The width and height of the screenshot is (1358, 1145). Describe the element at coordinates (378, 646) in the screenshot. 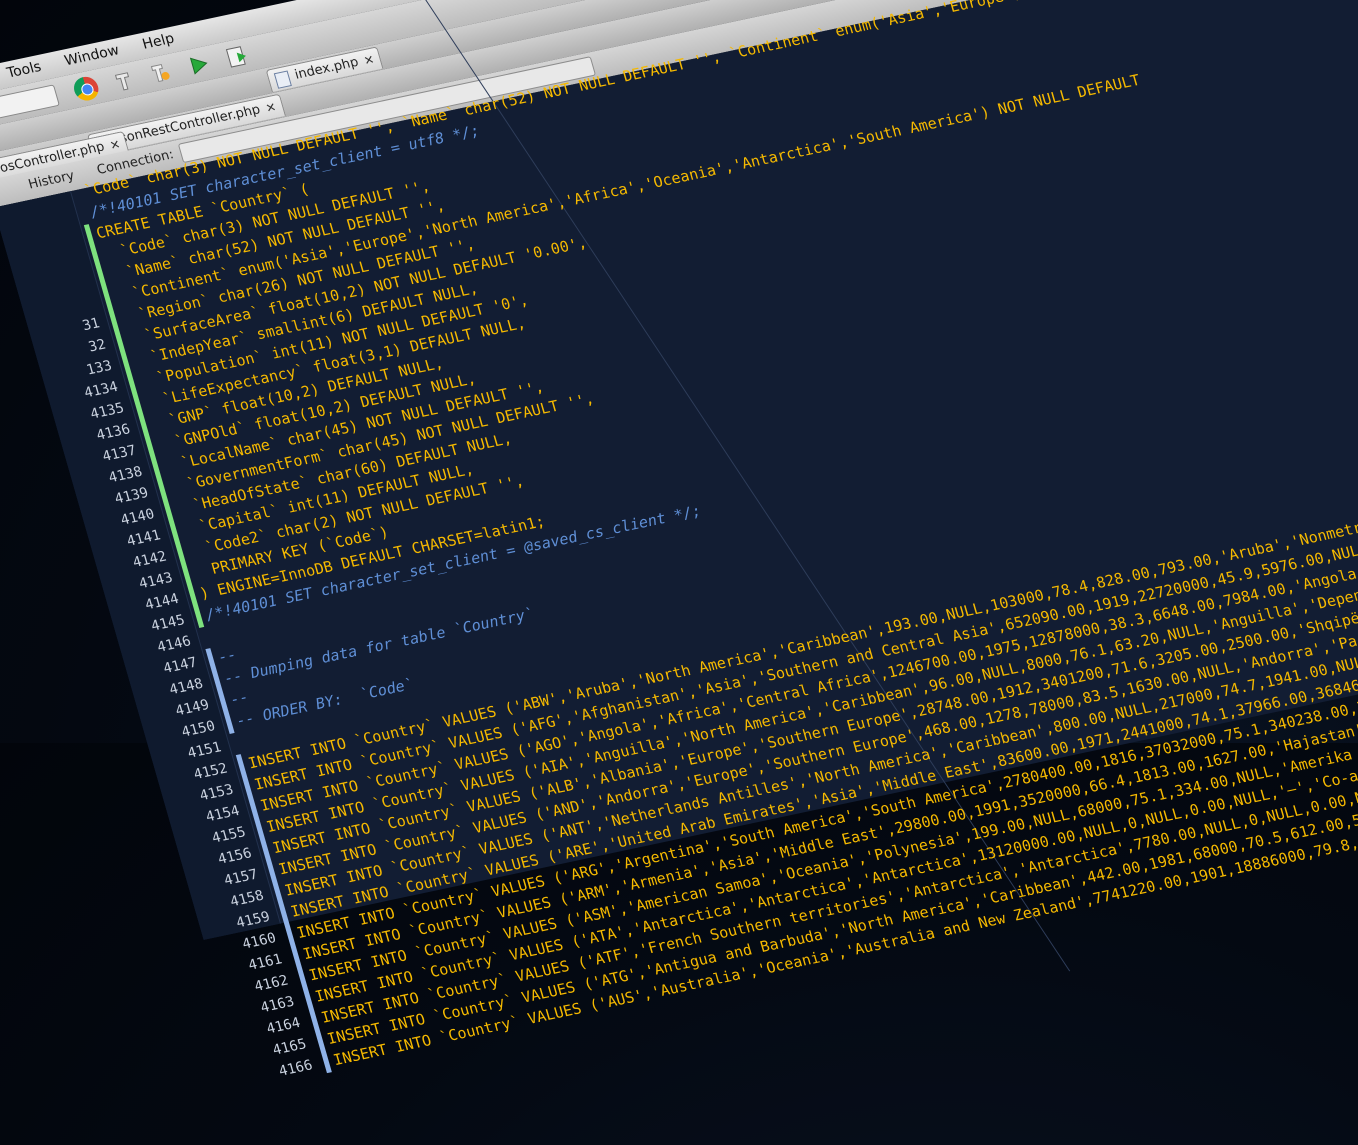

I see `code-line: -- Dumping data for table `Country`` at that location.